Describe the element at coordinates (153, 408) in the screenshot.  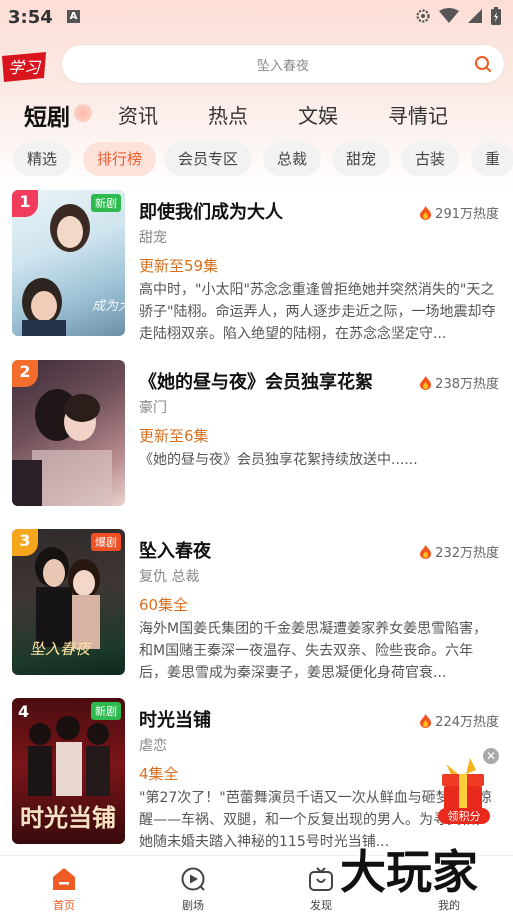
I see `item-genre: 豪门` at that location.